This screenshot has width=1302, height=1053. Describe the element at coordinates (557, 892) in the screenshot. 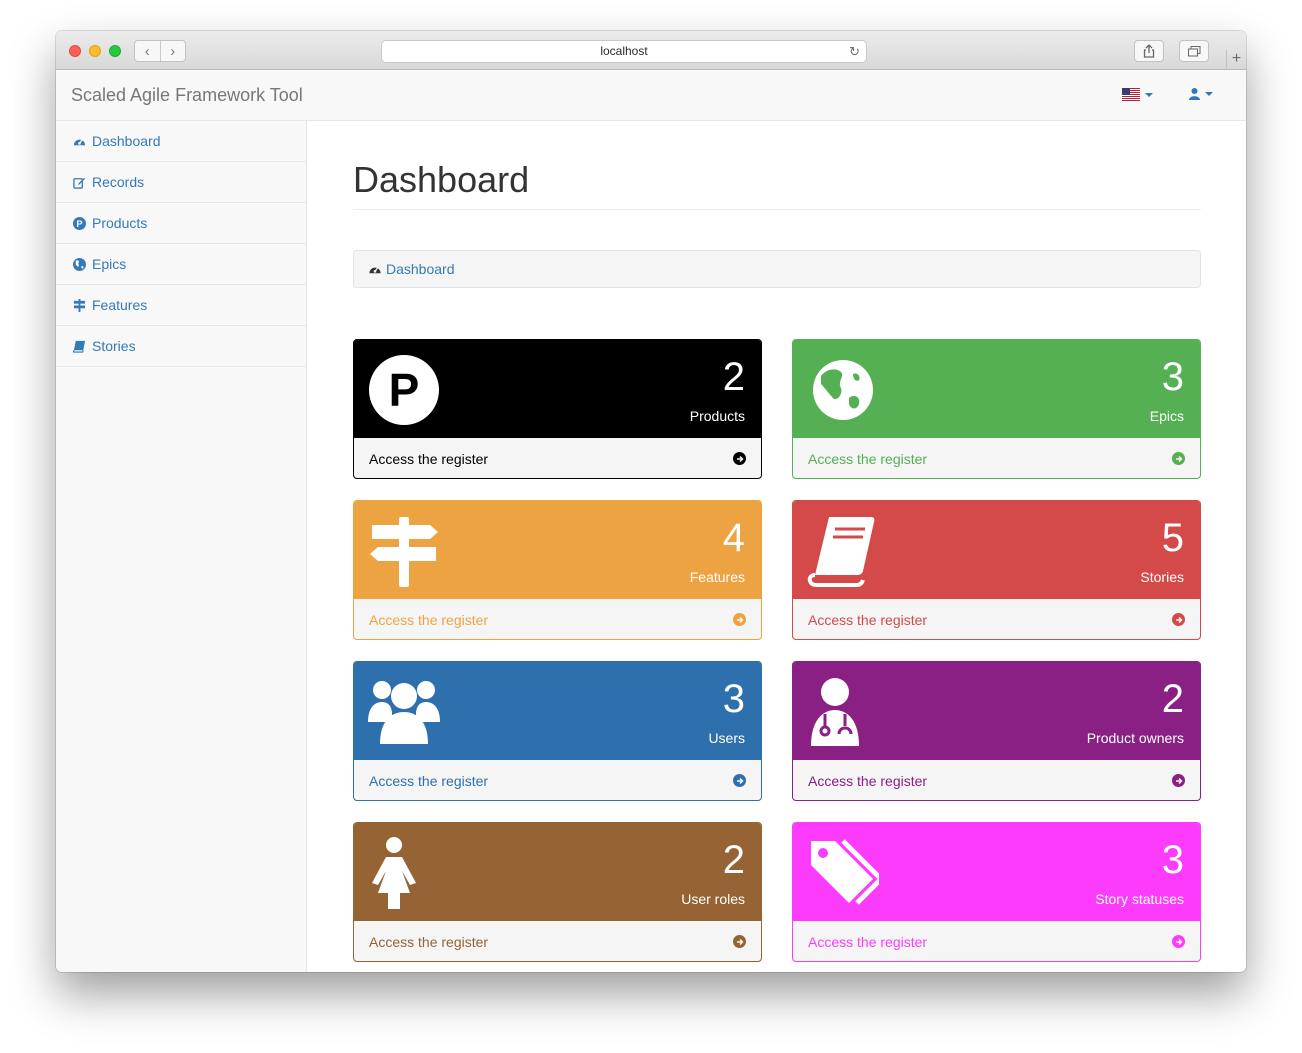

I see `panel-user-roles: 2 User roles Access the register` at that location.